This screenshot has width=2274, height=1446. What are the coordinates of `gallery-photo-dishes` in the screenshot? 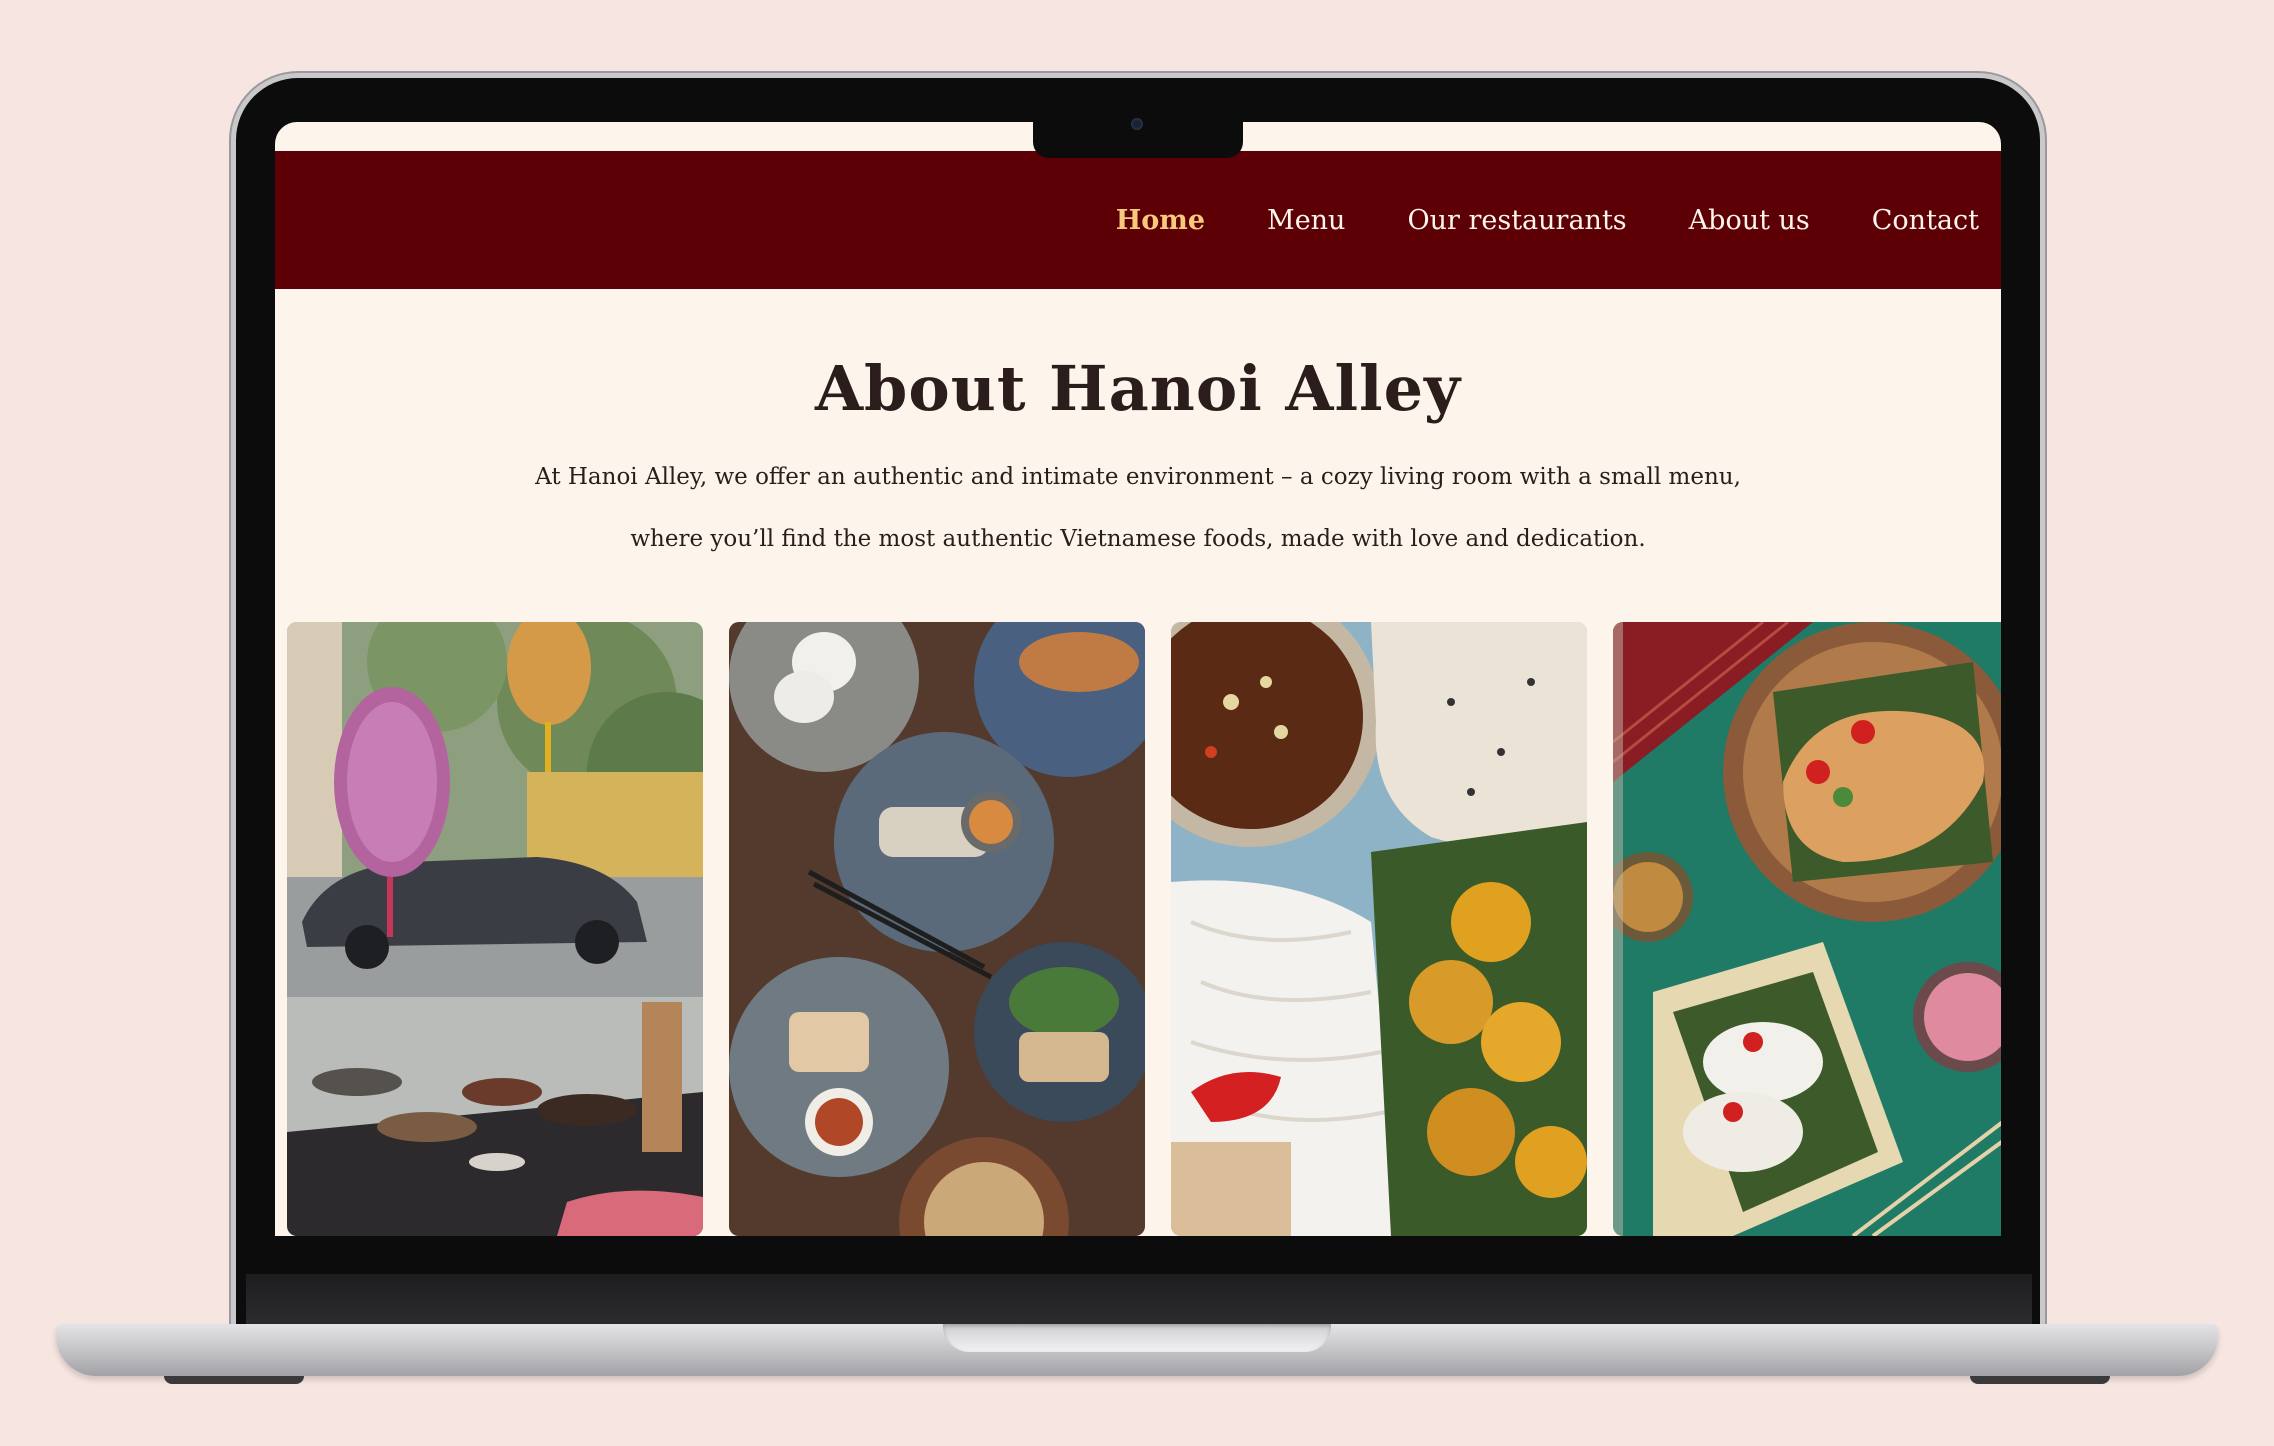 It's located at (937, 929).